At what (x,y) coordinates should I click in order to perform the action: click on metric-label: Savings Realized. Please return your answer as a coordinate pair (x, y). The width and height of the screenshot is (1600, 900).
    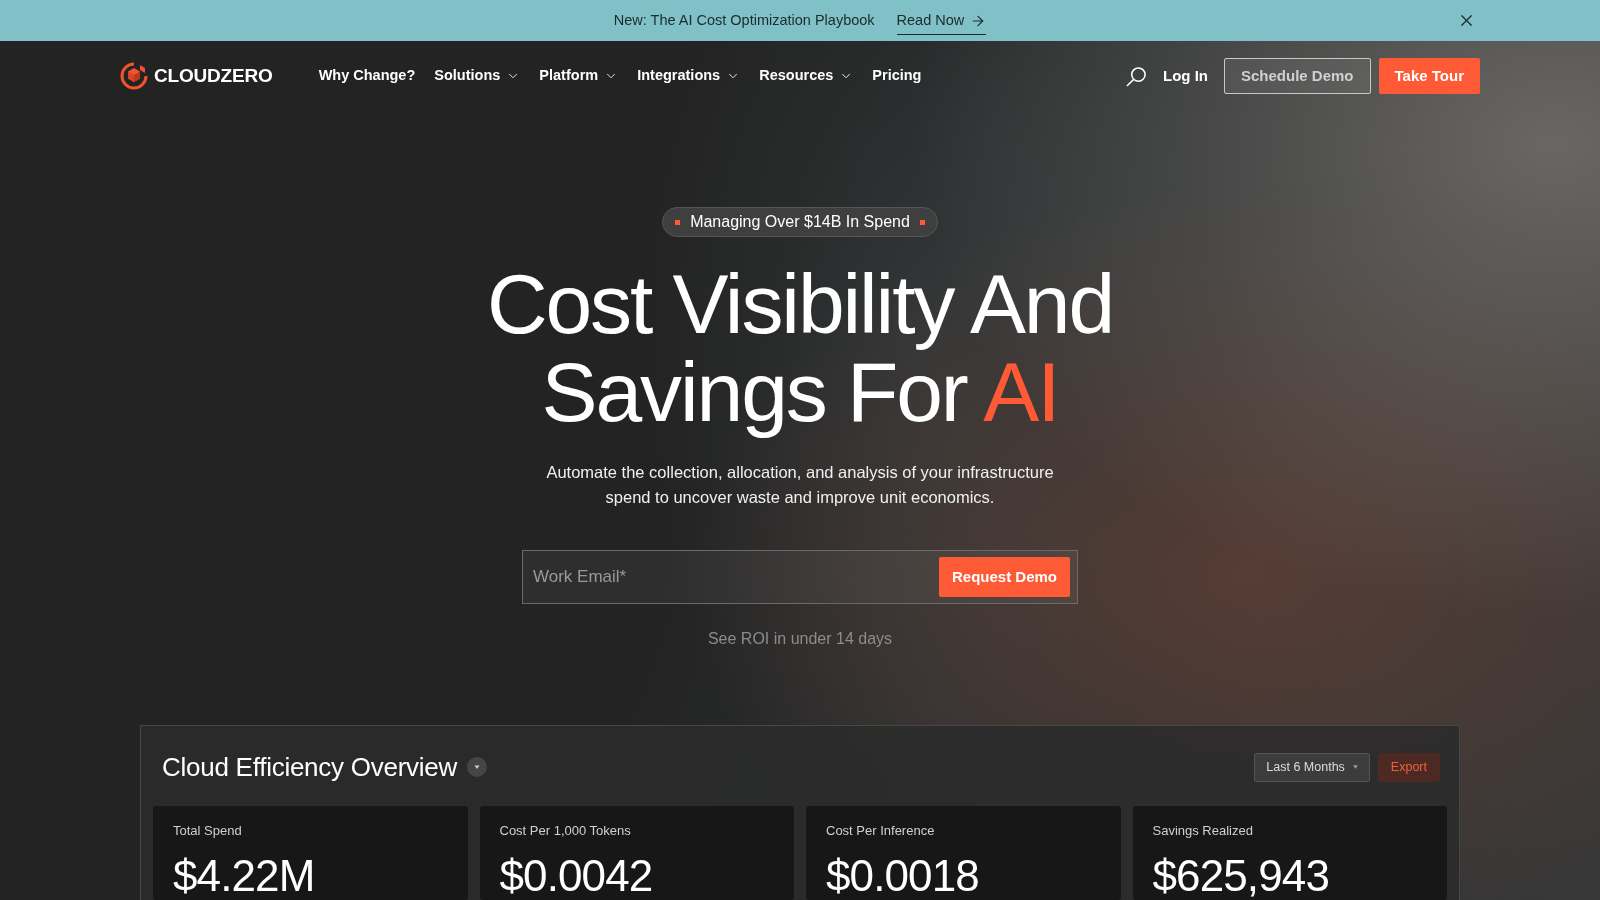
    Looking at the image, I should click on (1203, 831).